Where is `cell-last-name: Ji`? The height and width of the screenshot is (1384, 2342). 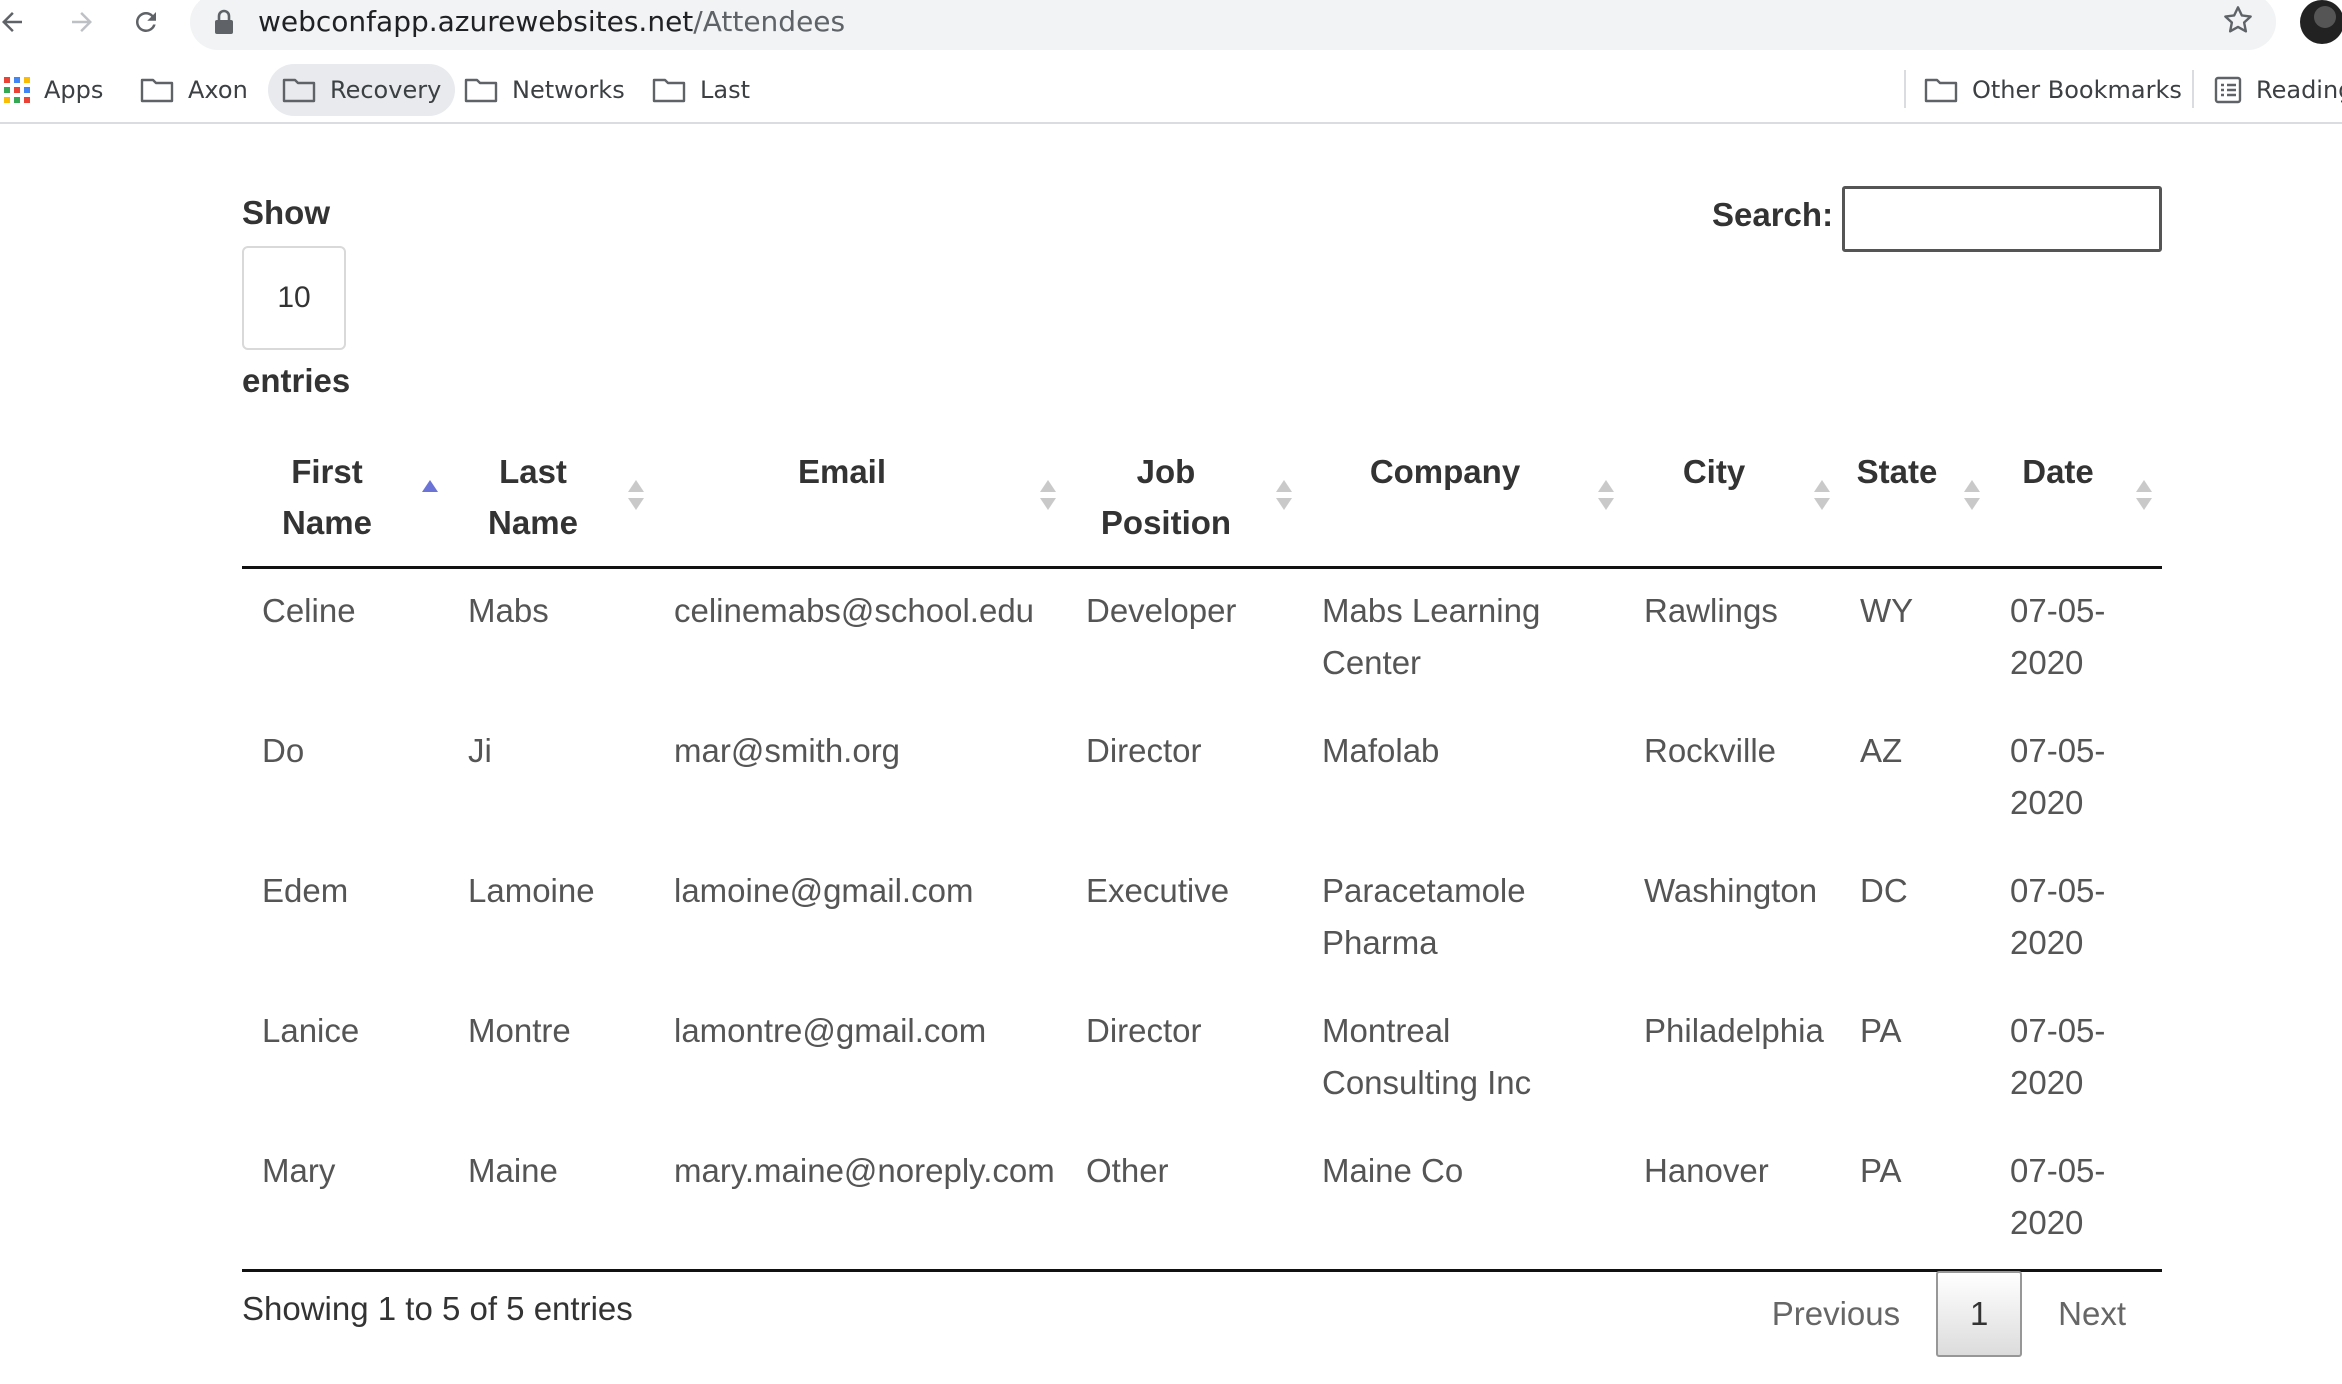 cell-last-name: Ji is located at coordinates (480, 750).